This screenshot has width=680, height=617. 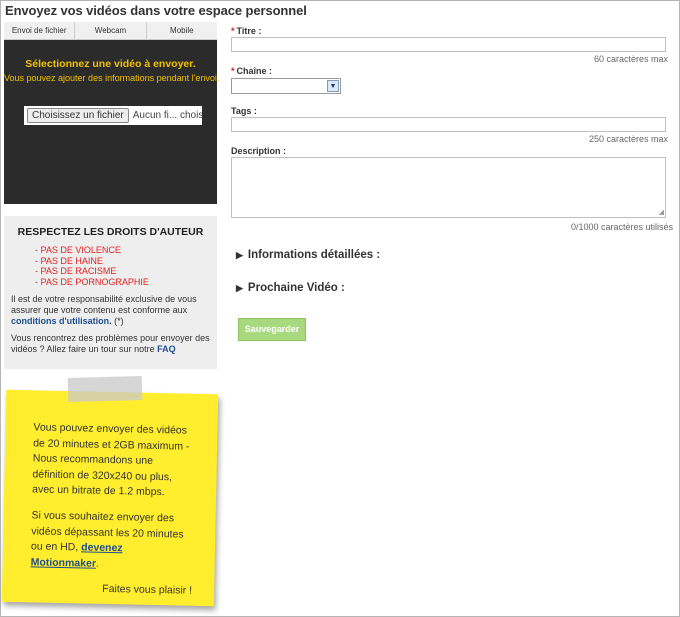 I want to click on tape-strip, so click(x=105, y=389).